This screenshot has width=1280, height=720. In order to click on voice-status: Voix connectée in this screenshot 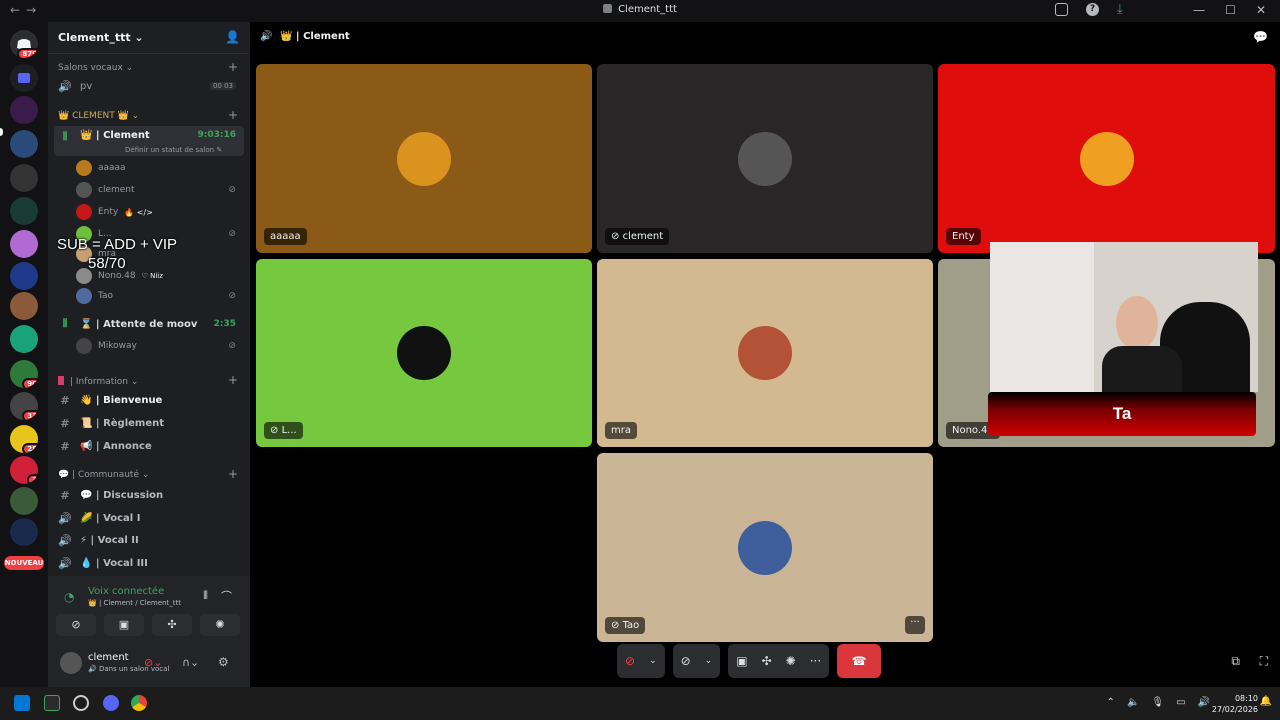, I will do `click(126, 591)`.